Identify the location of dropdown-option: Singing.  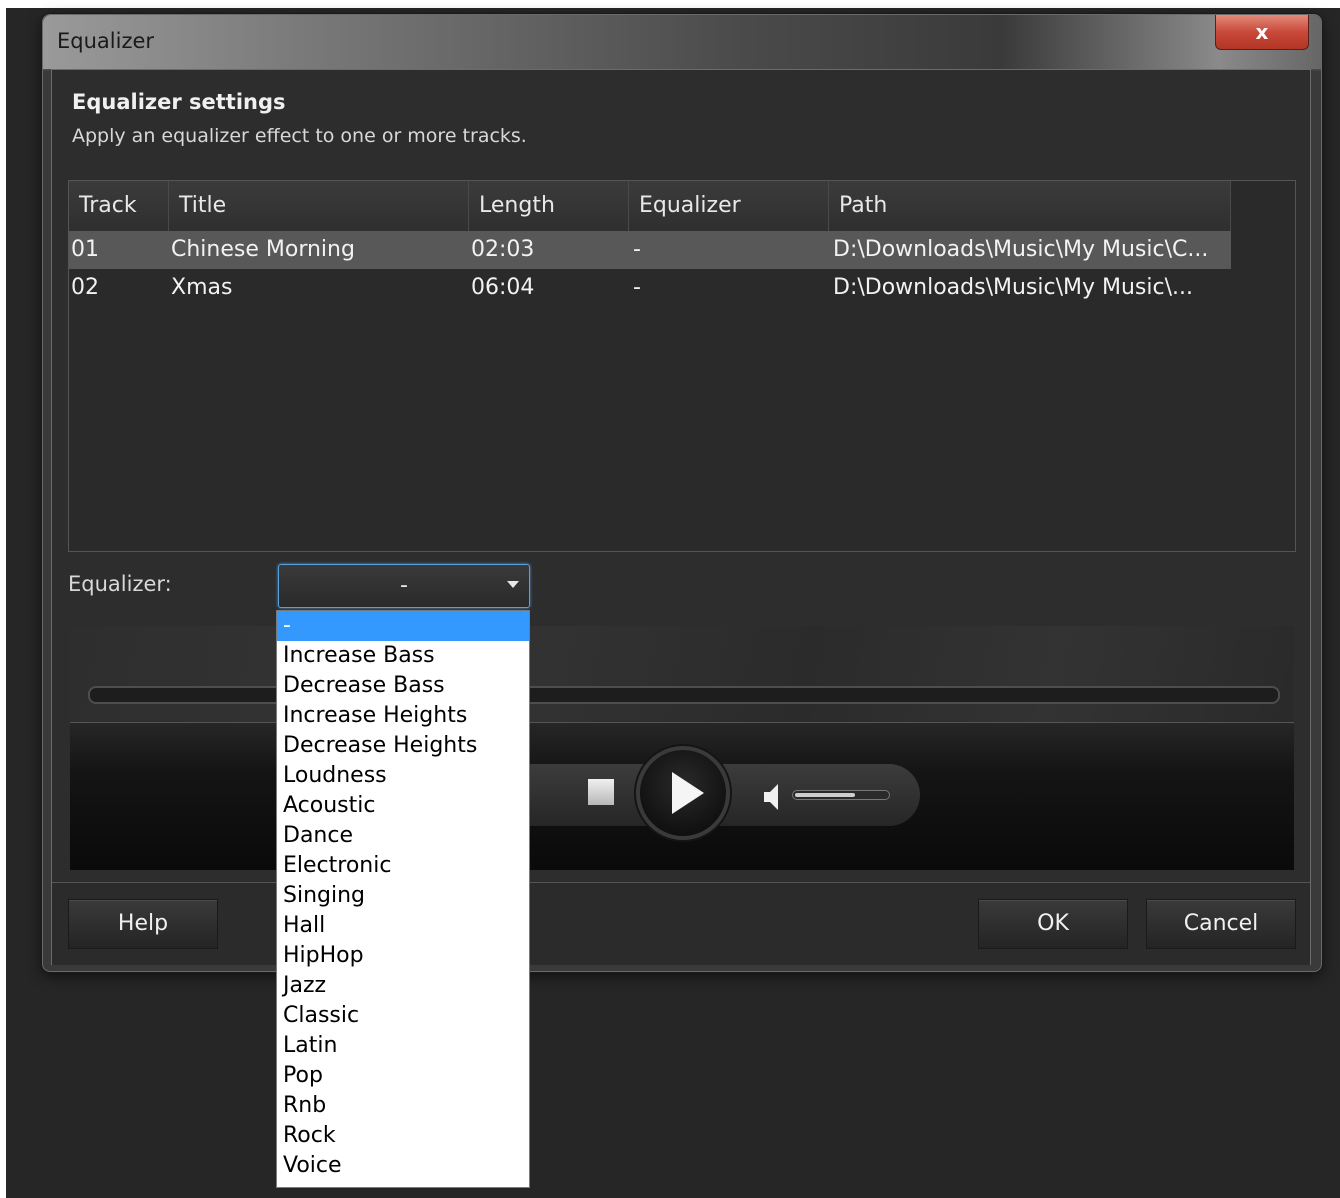
(403, 896).